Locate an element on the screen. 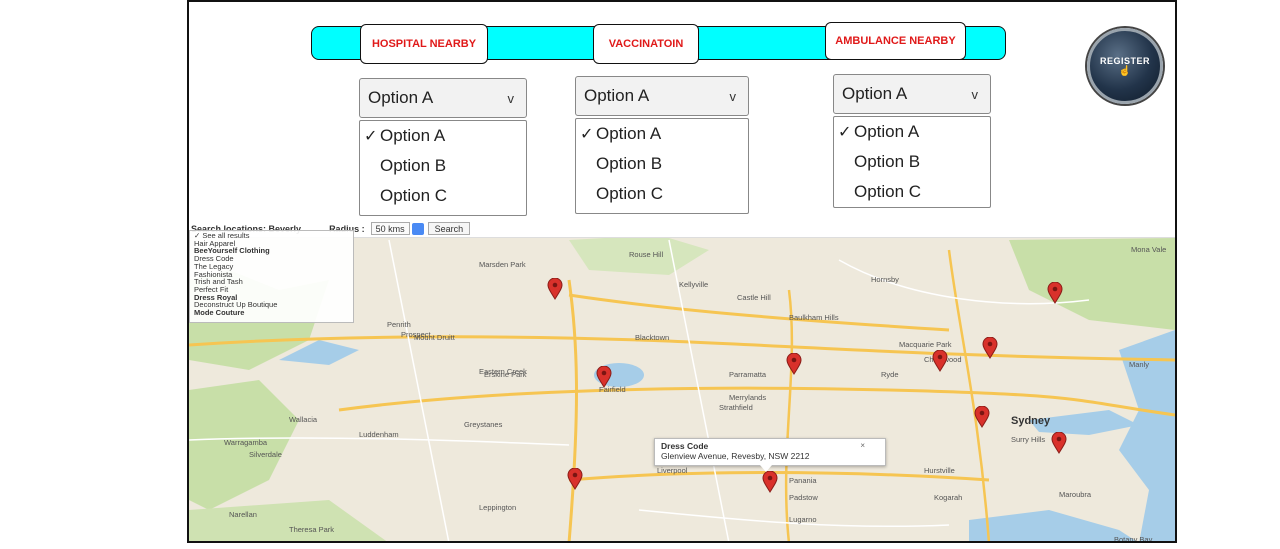  ambulance-select-value: Option A is located at coordinates (875, 93).